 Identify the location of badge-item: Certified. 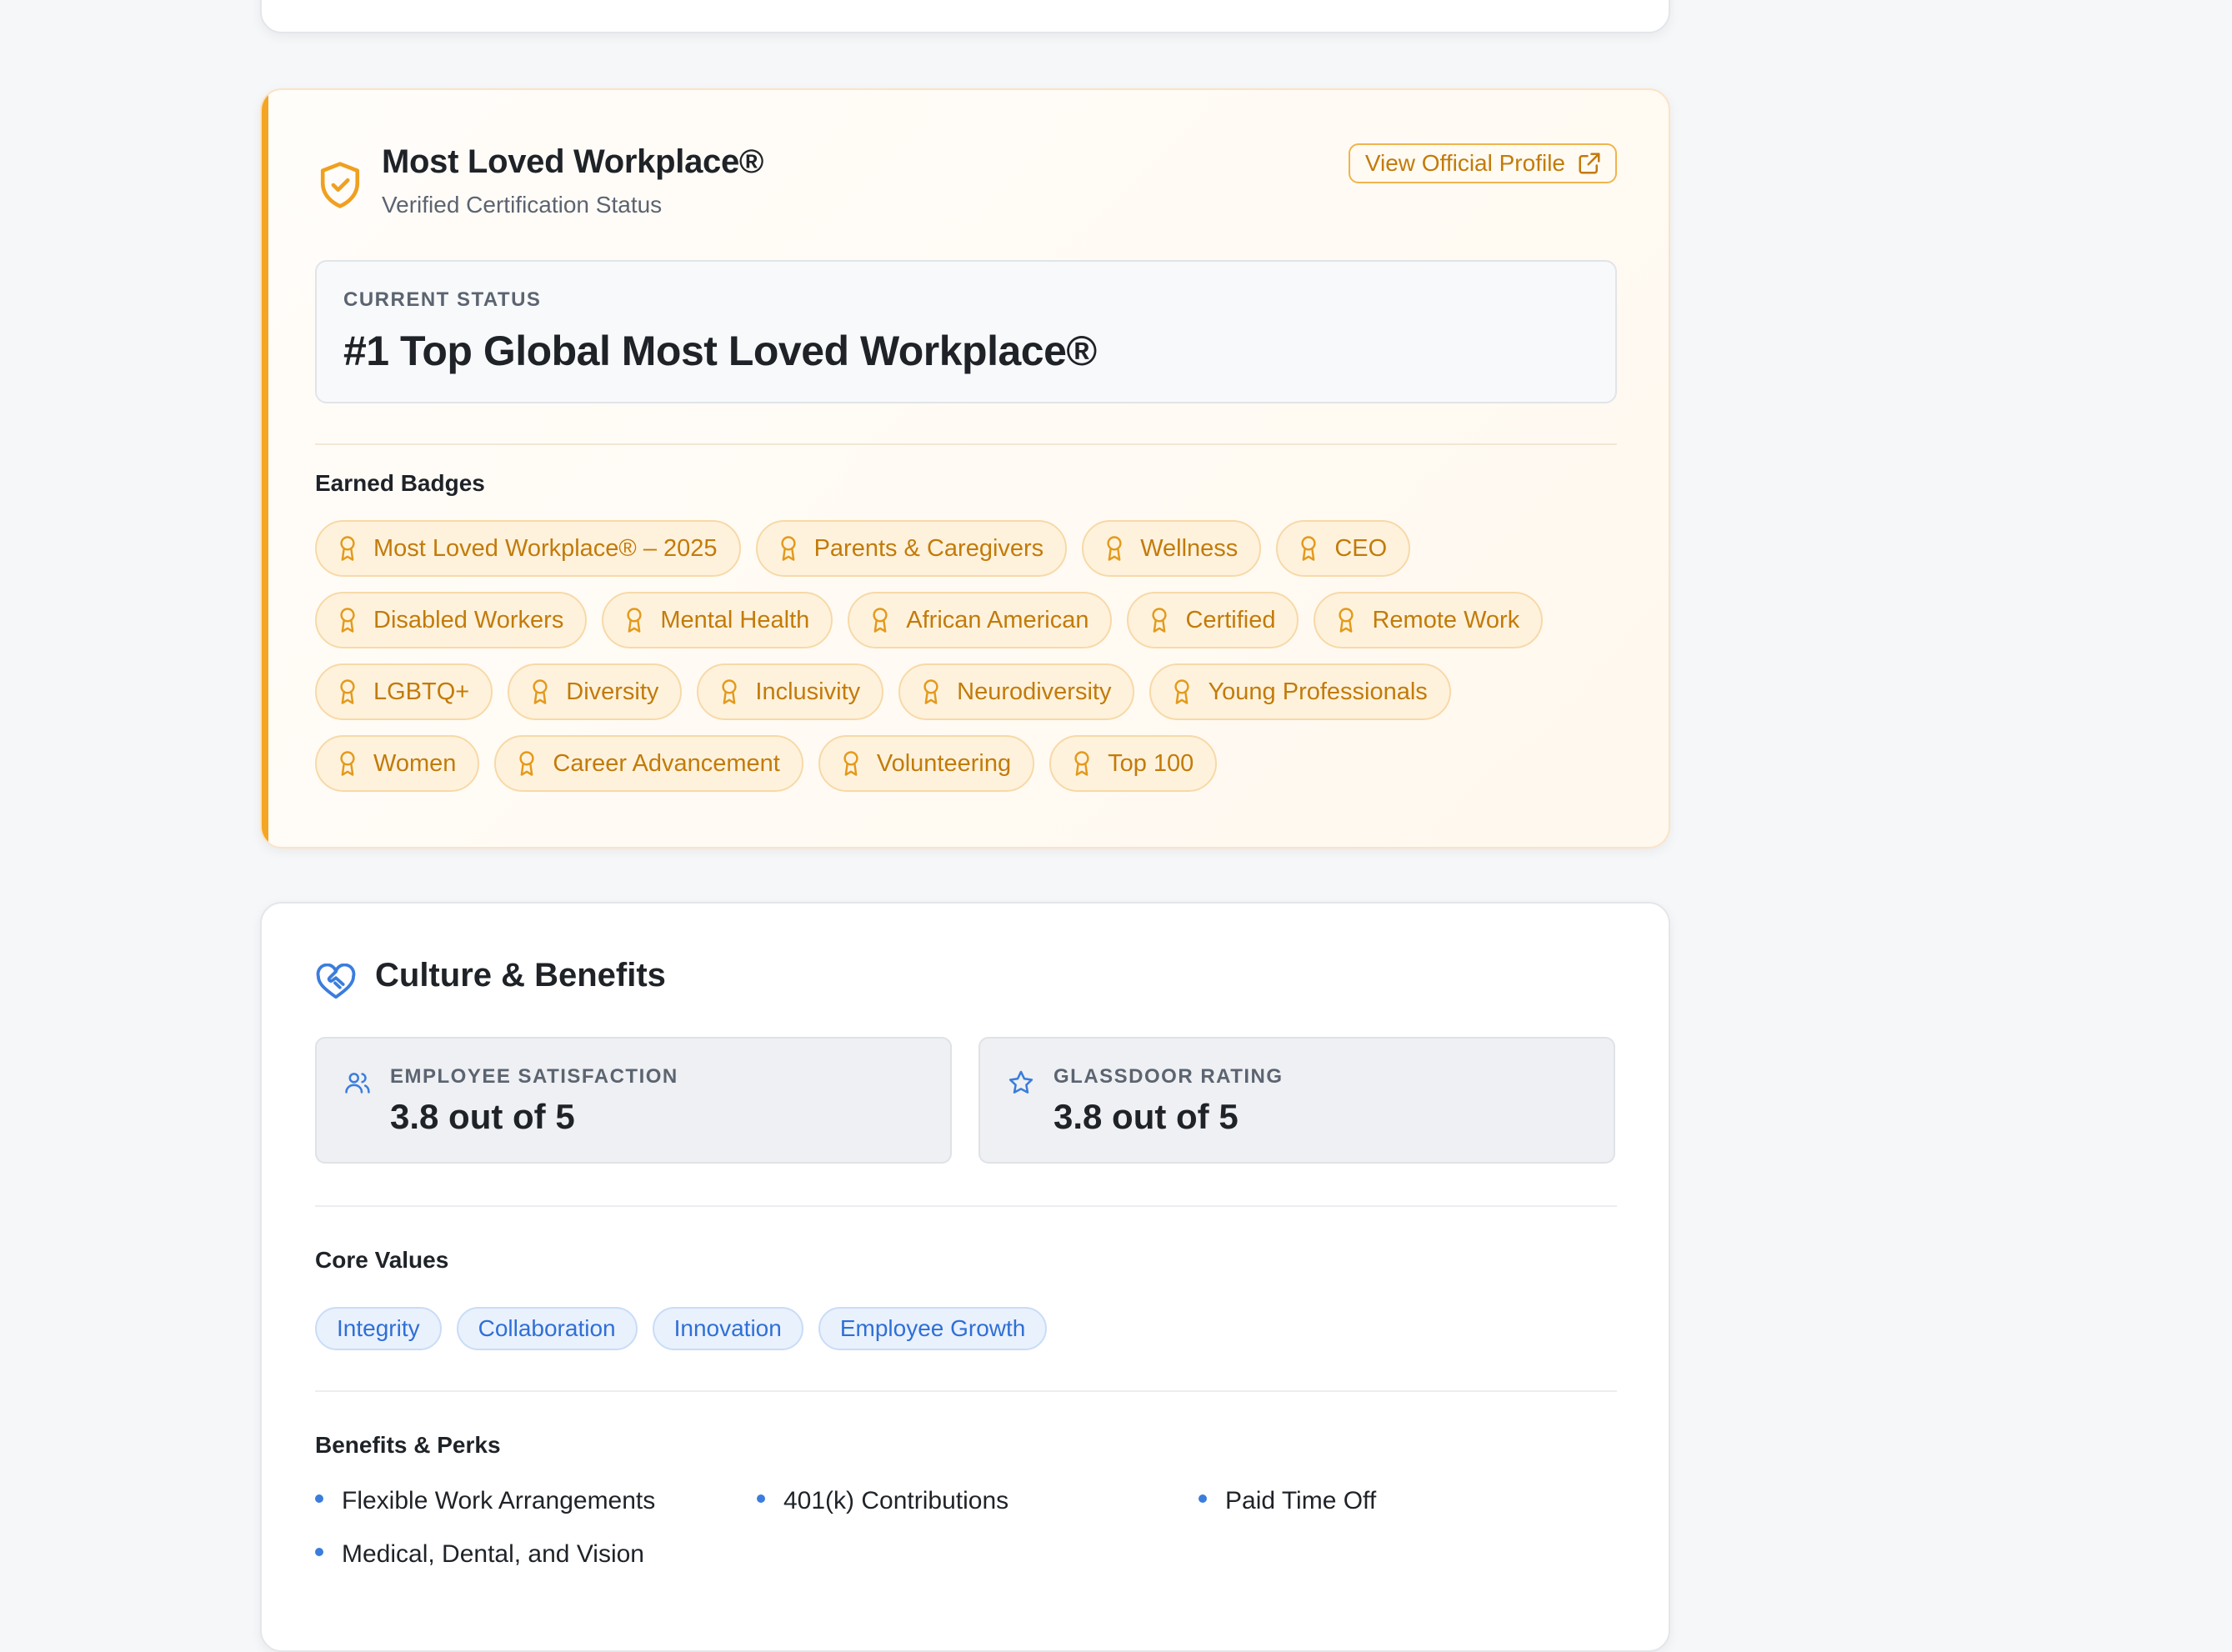
(1213, 620).